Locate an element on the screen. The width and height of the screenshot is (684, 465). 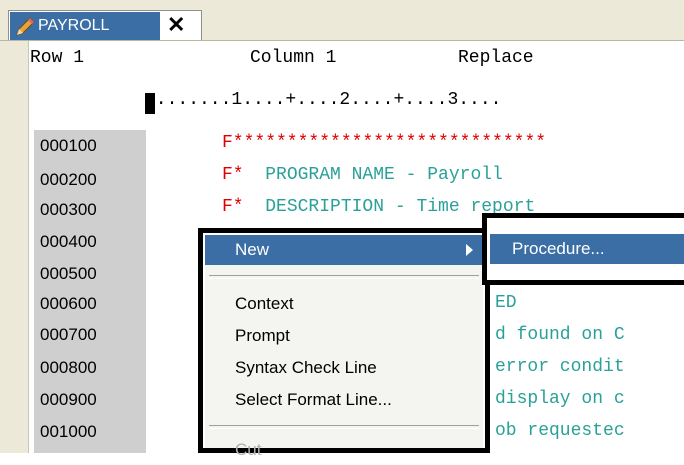
line-number: 000200 is located at coordinates (68, 179).